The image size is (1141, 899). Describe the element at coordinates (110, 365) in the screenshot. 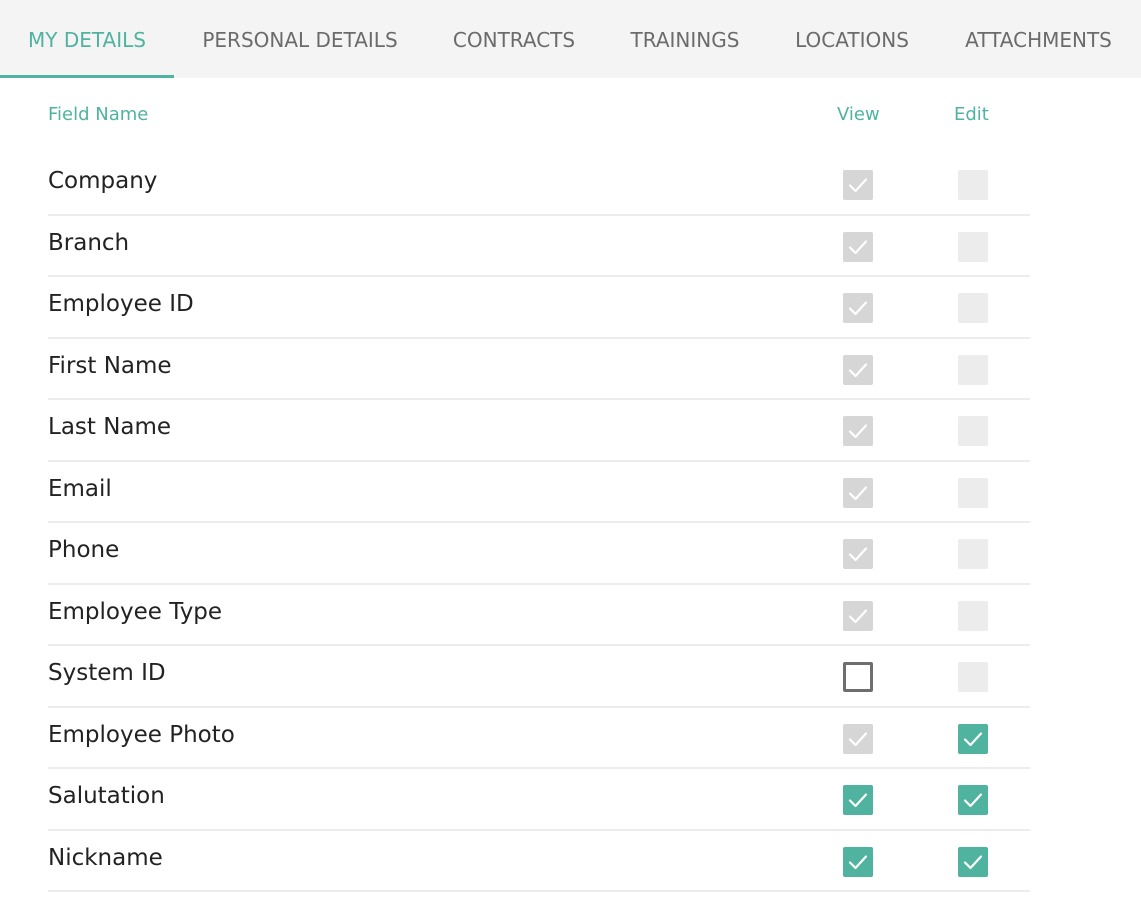

I see `field-label: First Name` at that location.